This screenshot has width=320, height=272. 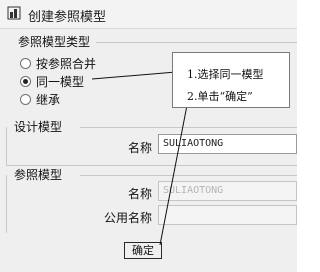 I want to click on annotation-step-1: 1.选择同一模型, so click(x=225, y=74).